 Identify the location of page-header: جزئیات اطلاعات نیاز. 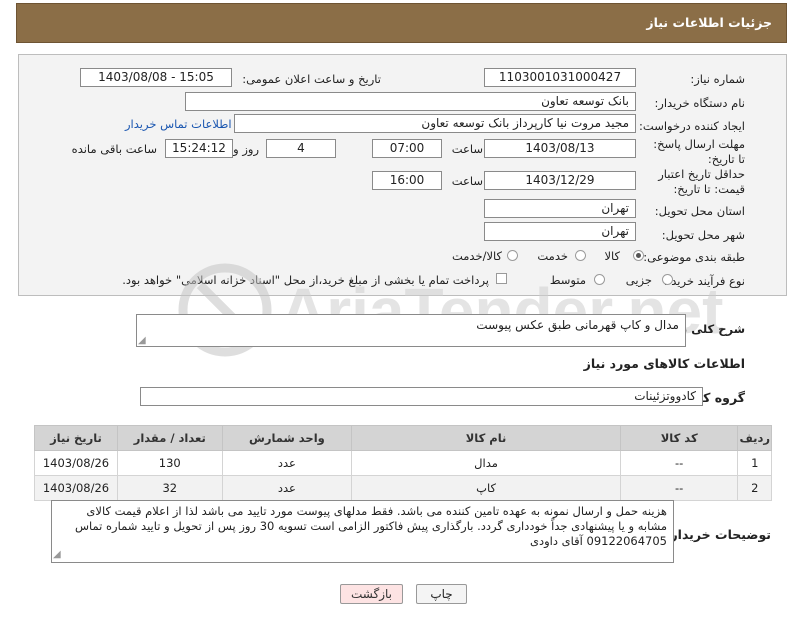
(401, 23).